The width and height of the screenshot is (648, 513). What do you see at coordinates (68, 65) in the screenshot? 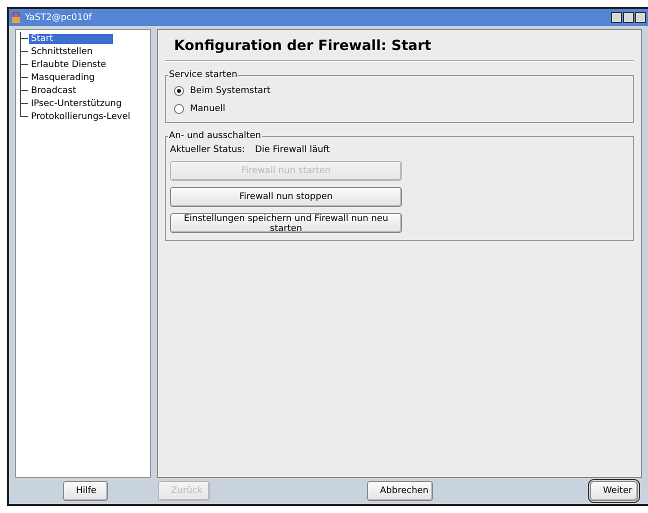
I see `sidebar-item: Erlaubte Dienste` at bounding box center [68, 65].